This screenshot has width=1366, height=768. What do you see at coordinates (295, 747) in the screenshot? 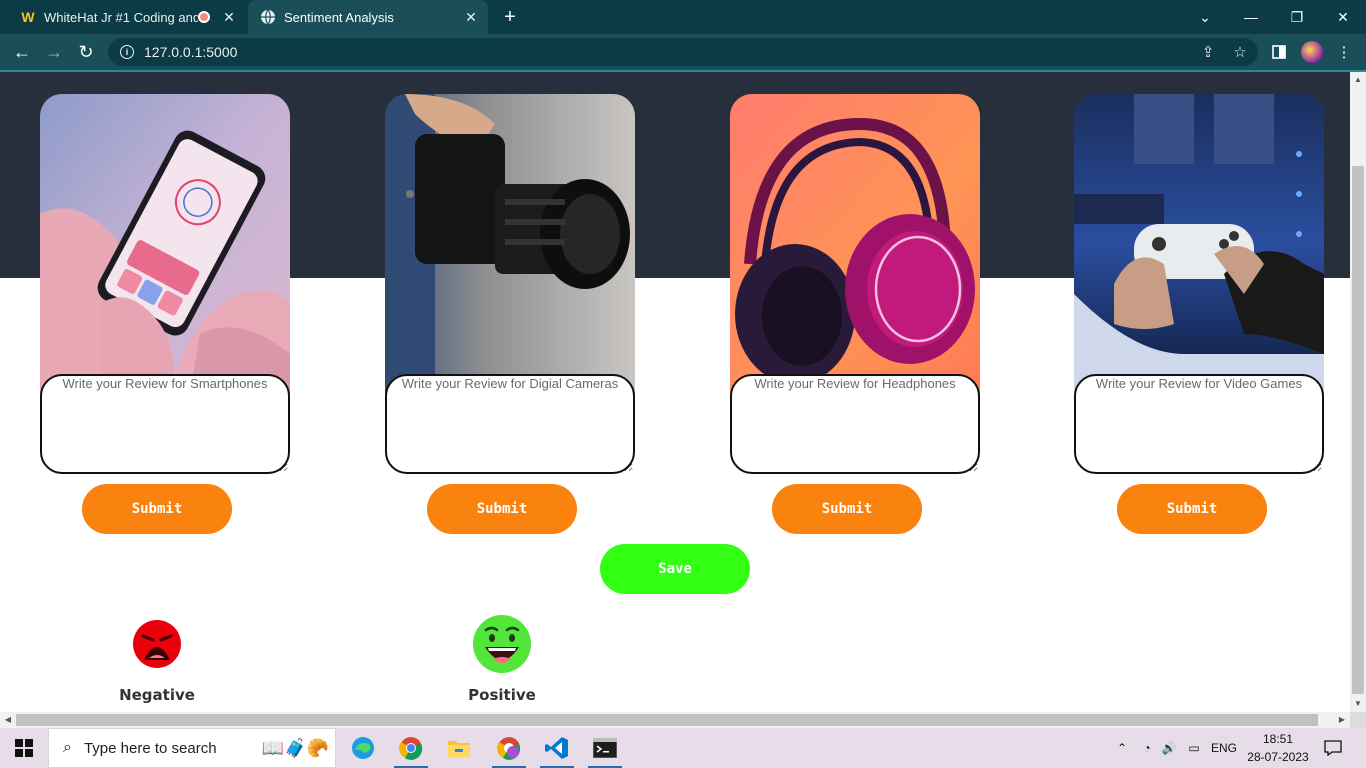
I see `search-highlight-icon: 📖🧳🥐` at bounding box center [295, 747].